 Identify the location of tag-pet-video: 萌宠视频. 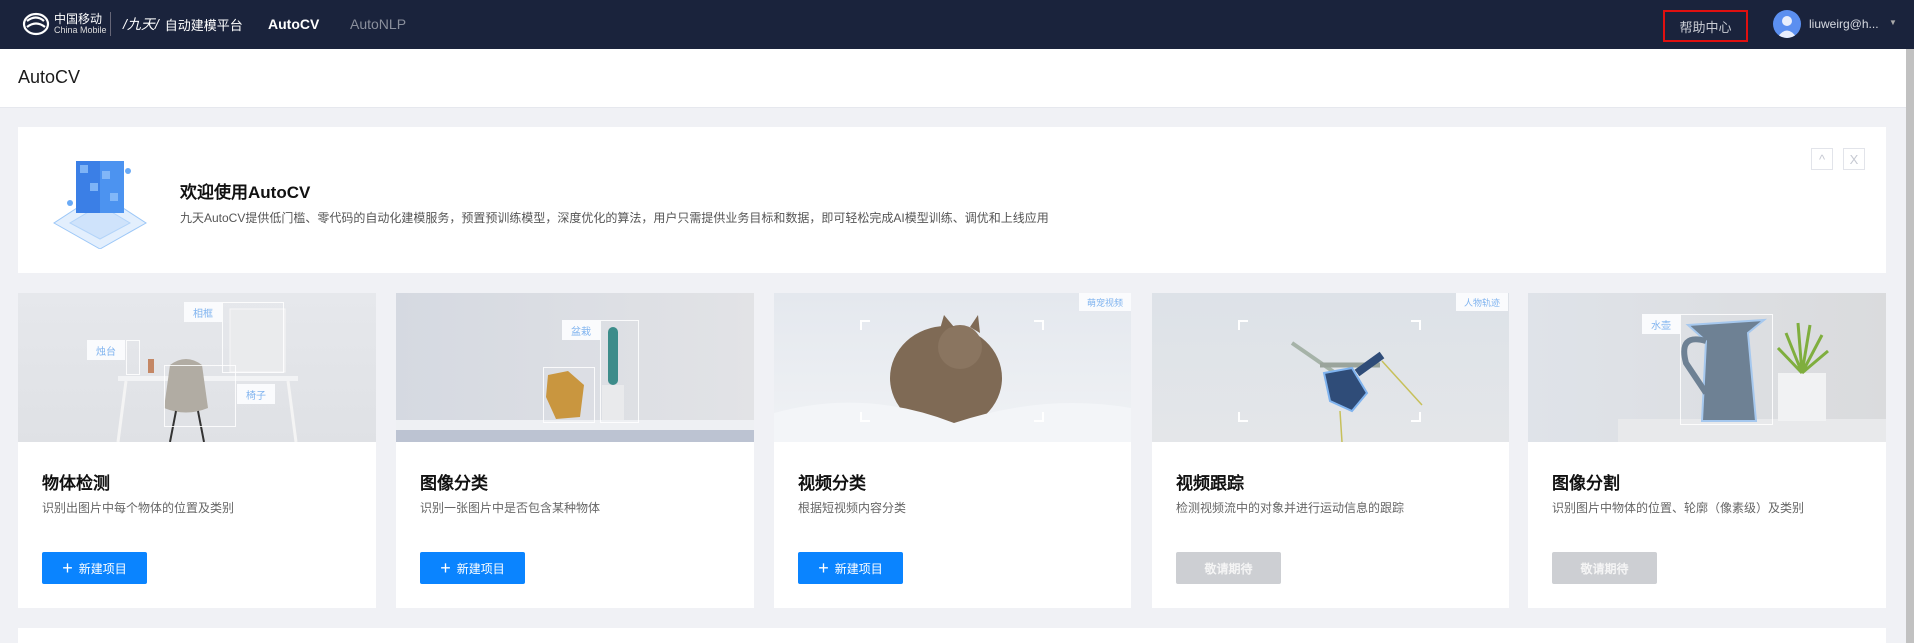
(1105, 302).